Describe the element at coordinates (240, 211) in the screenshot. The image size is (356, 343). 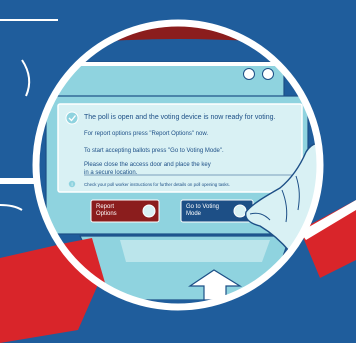
I see `go-to-voting-toggle-icon` at that location.